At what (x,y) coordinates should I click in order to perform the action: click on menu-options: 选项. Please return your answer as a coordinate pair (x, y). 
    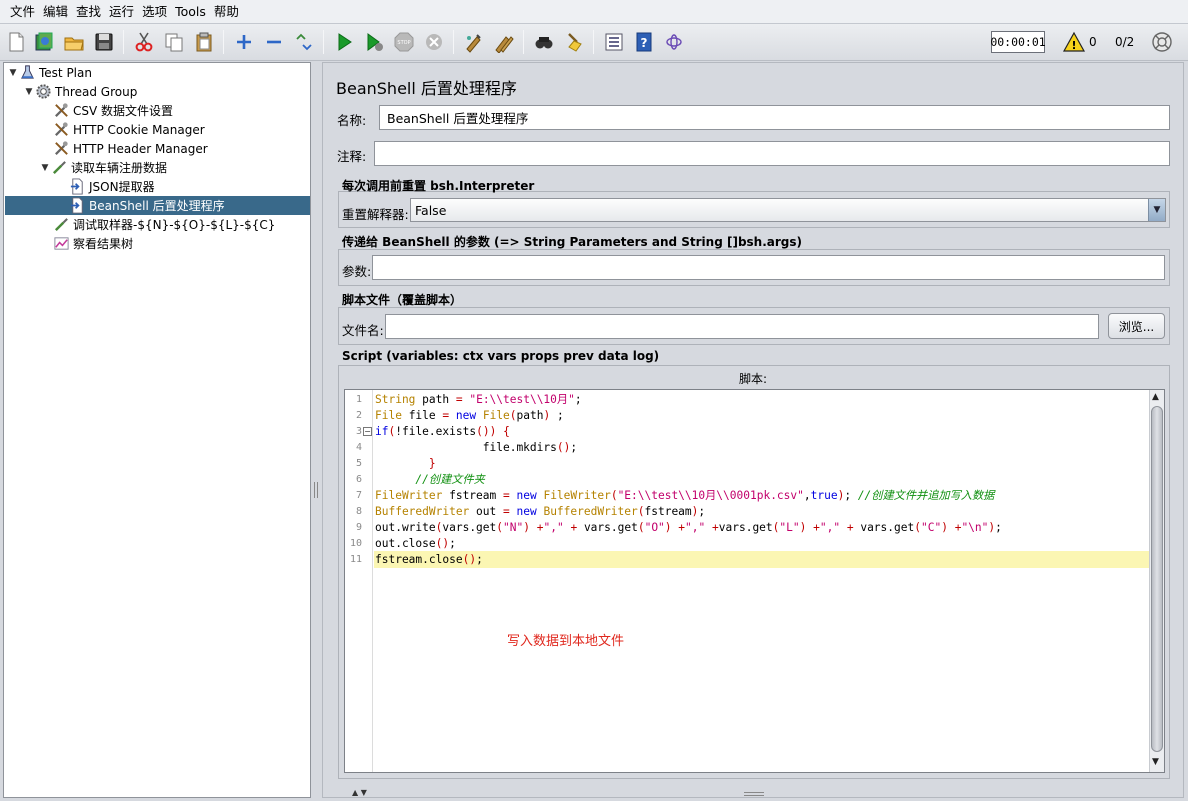
    Looking at the image, I should click on (154, 12).